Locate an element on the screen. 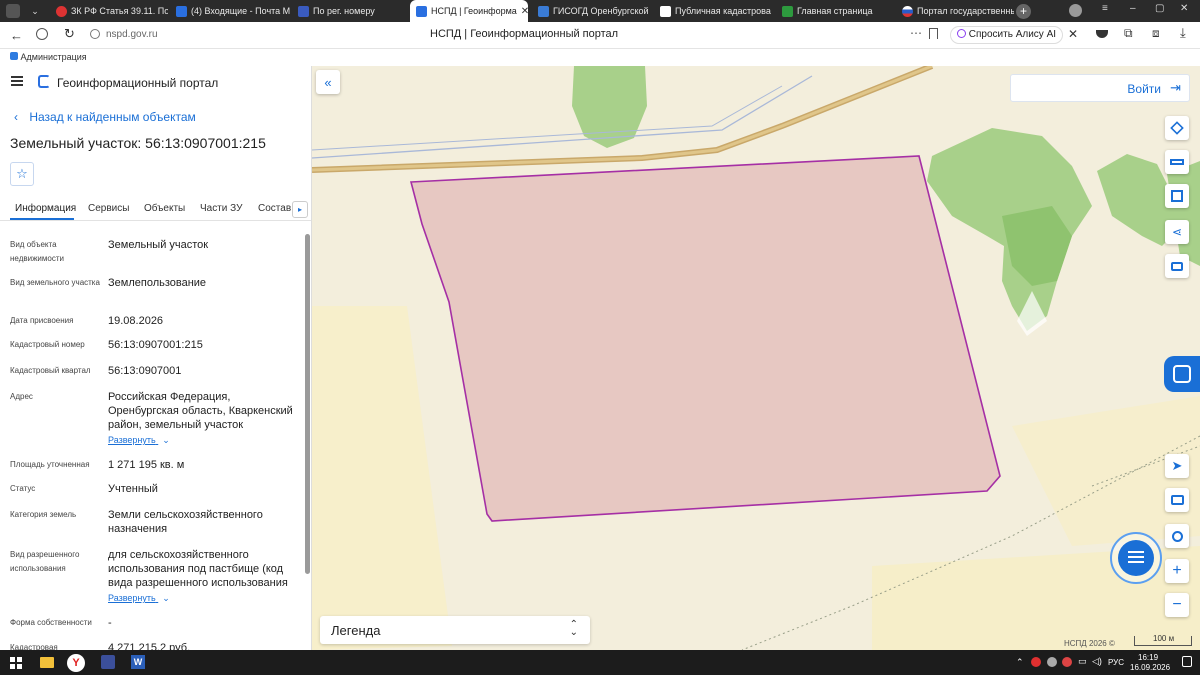 The height and width of the screenshot is (675, 1200). login-button: Войти ⇥ is located at coordinates (1100, 88).